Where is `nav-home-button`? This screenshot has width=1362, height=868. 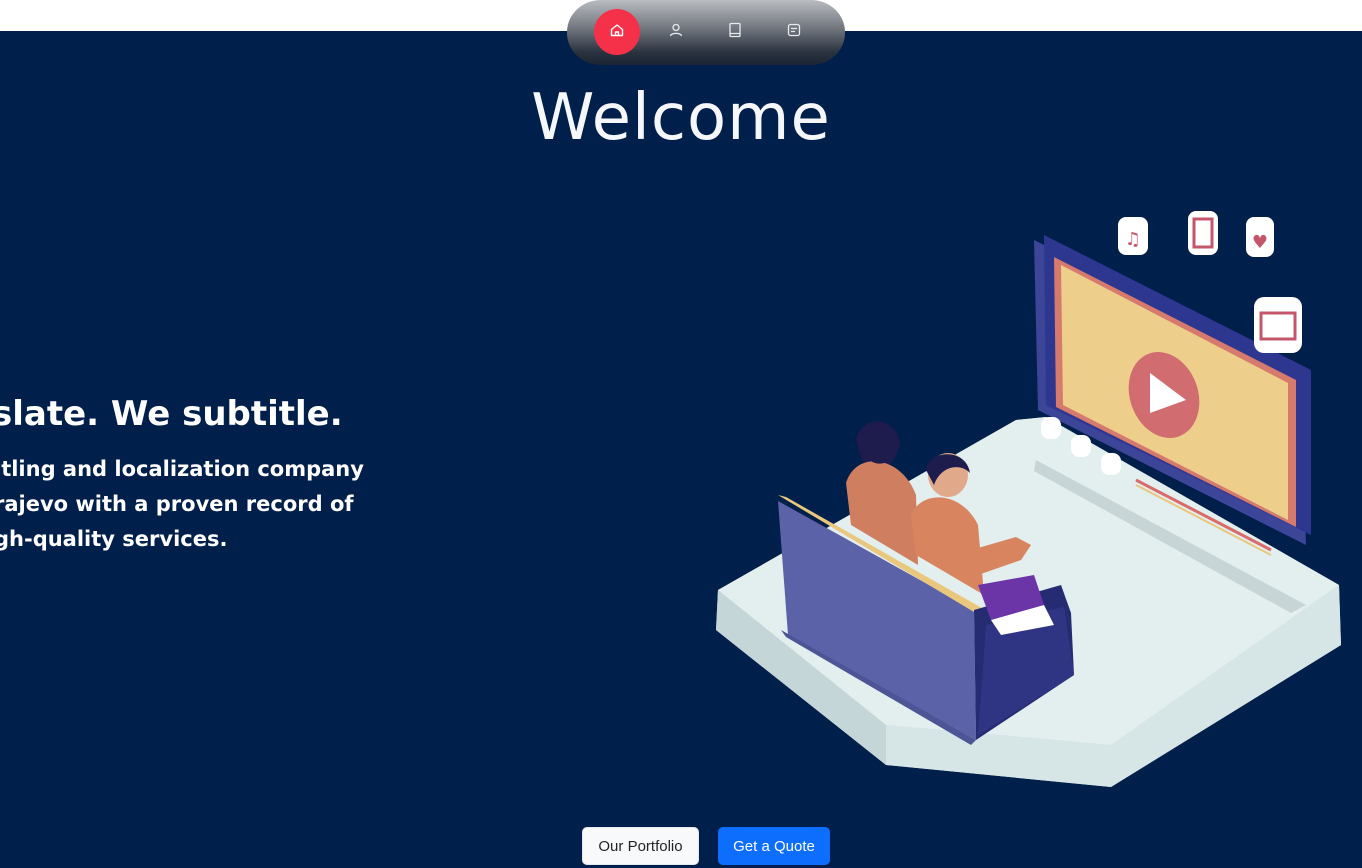
nav-home-button is located at coordinates (617, 32).